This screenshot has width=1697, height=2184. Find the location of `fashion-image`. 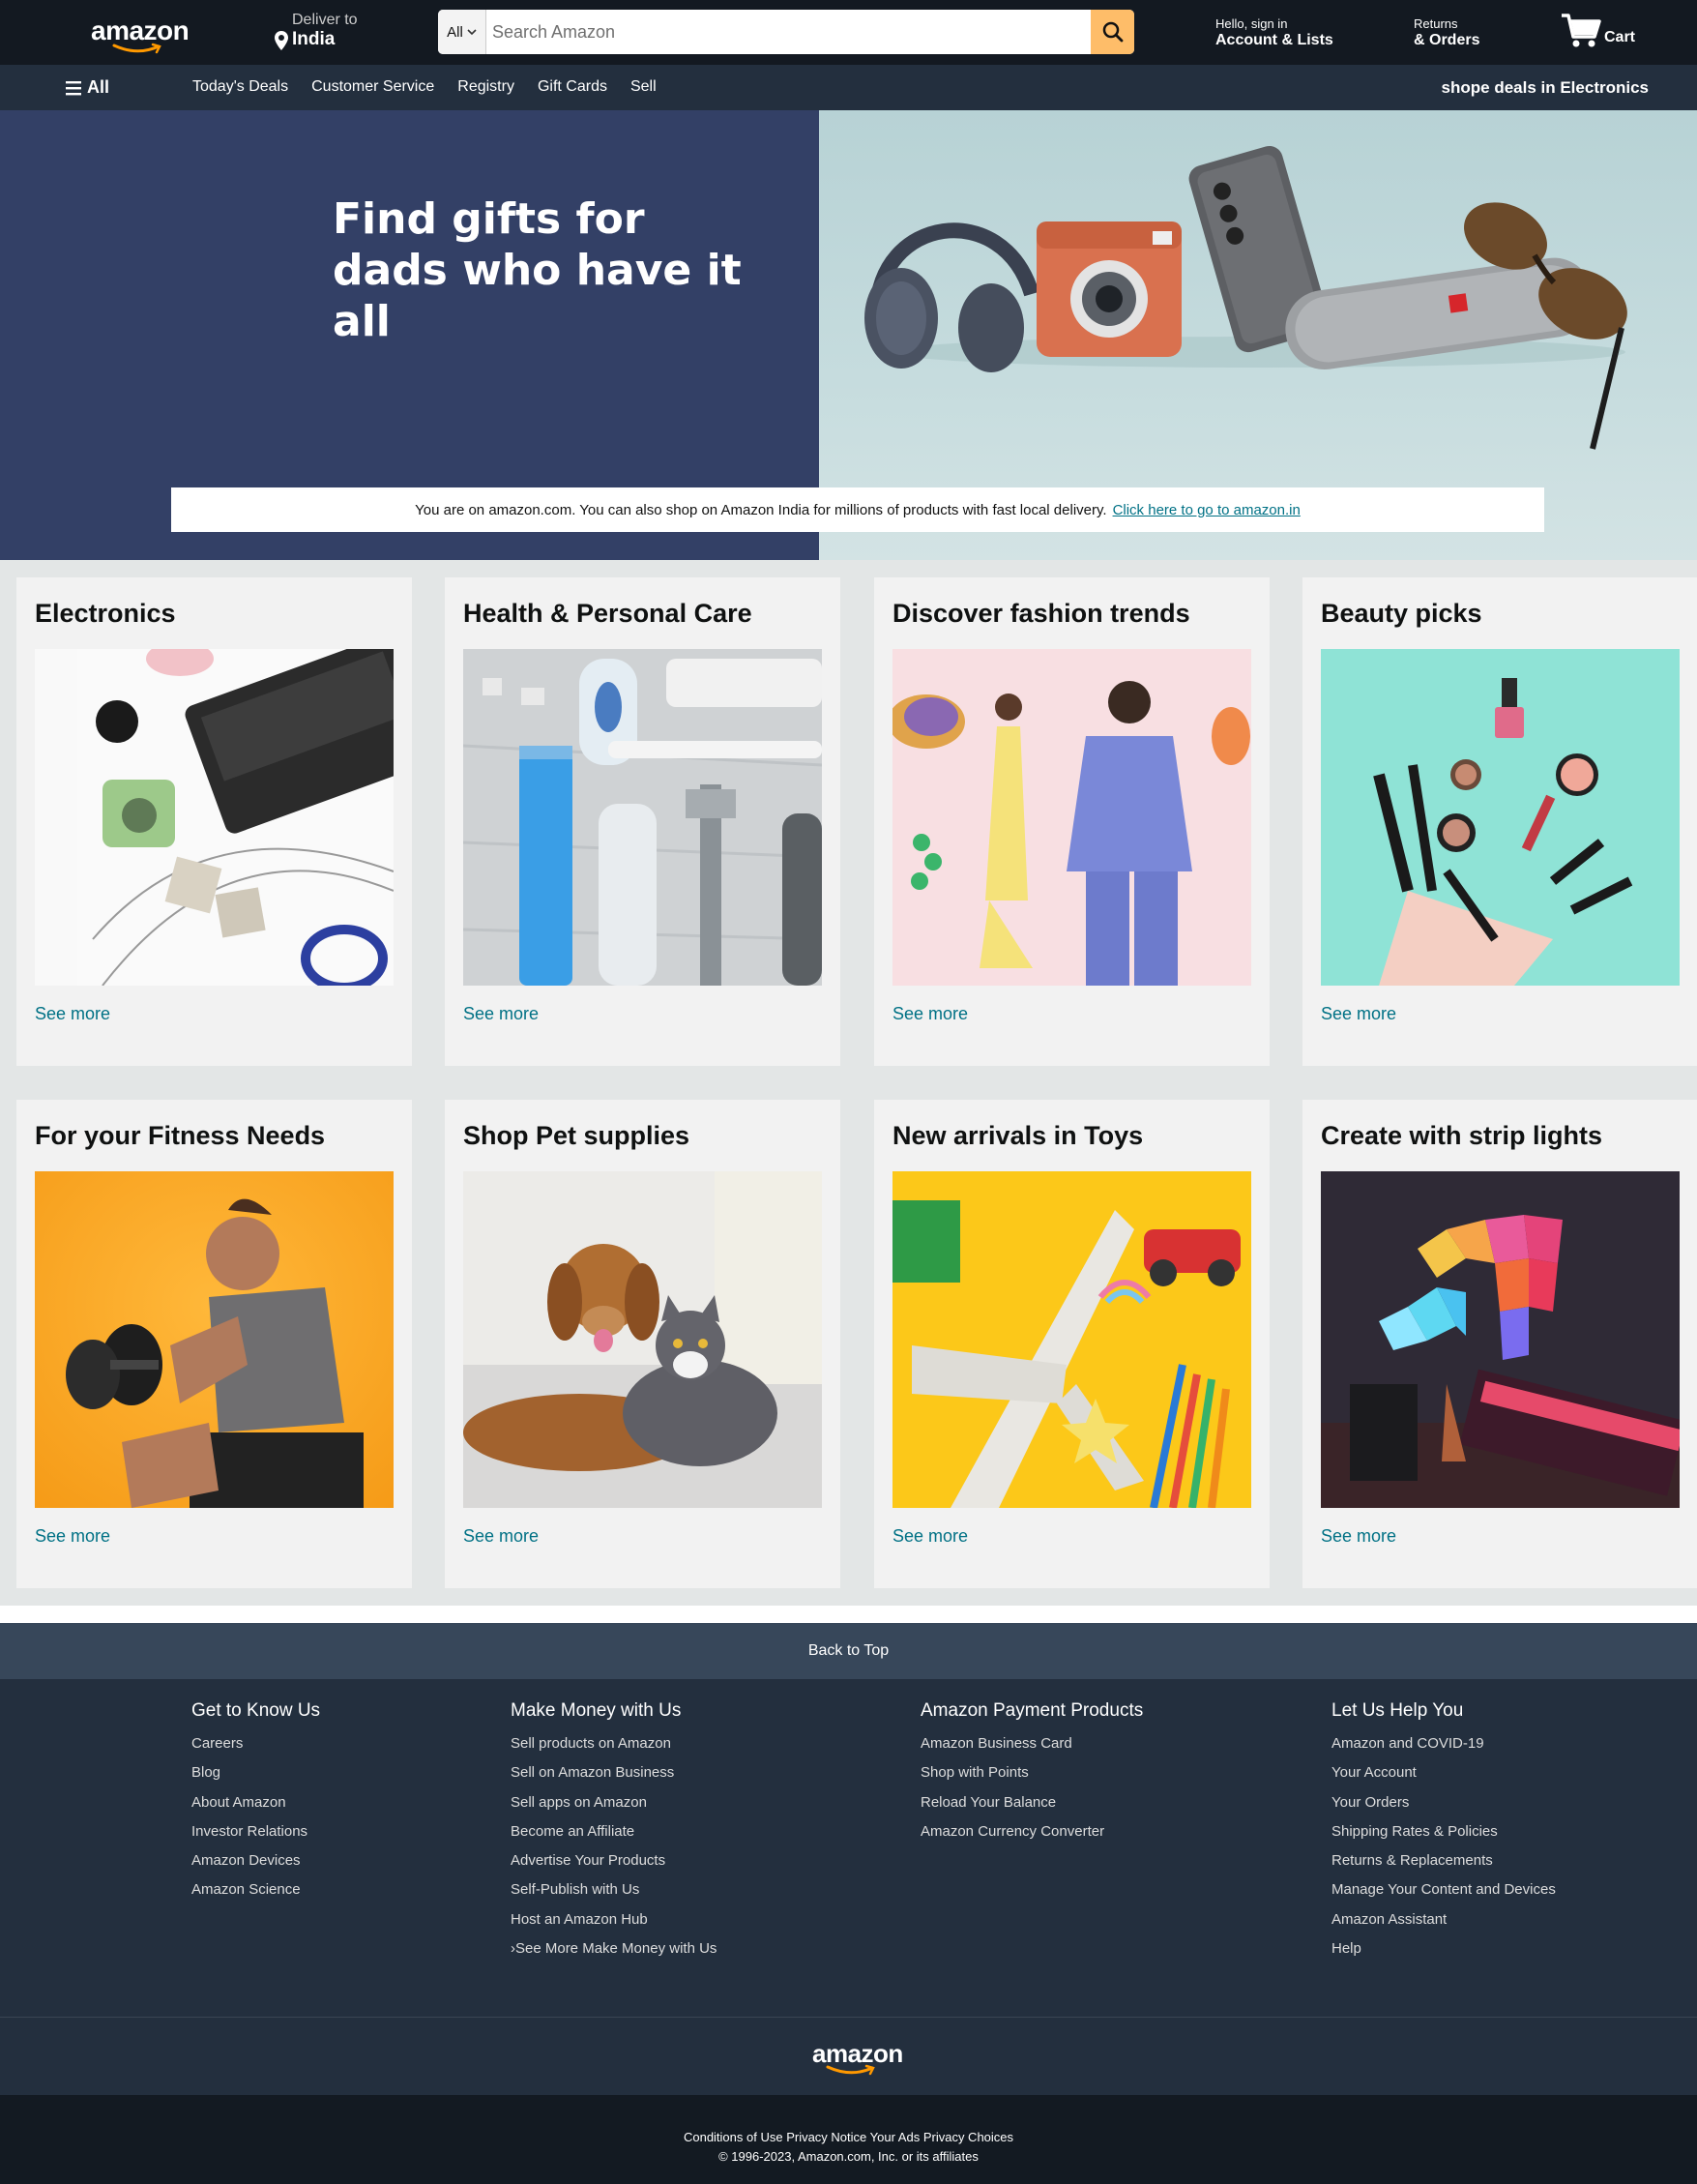

fashion-image is located at coordinates (1071, 817).